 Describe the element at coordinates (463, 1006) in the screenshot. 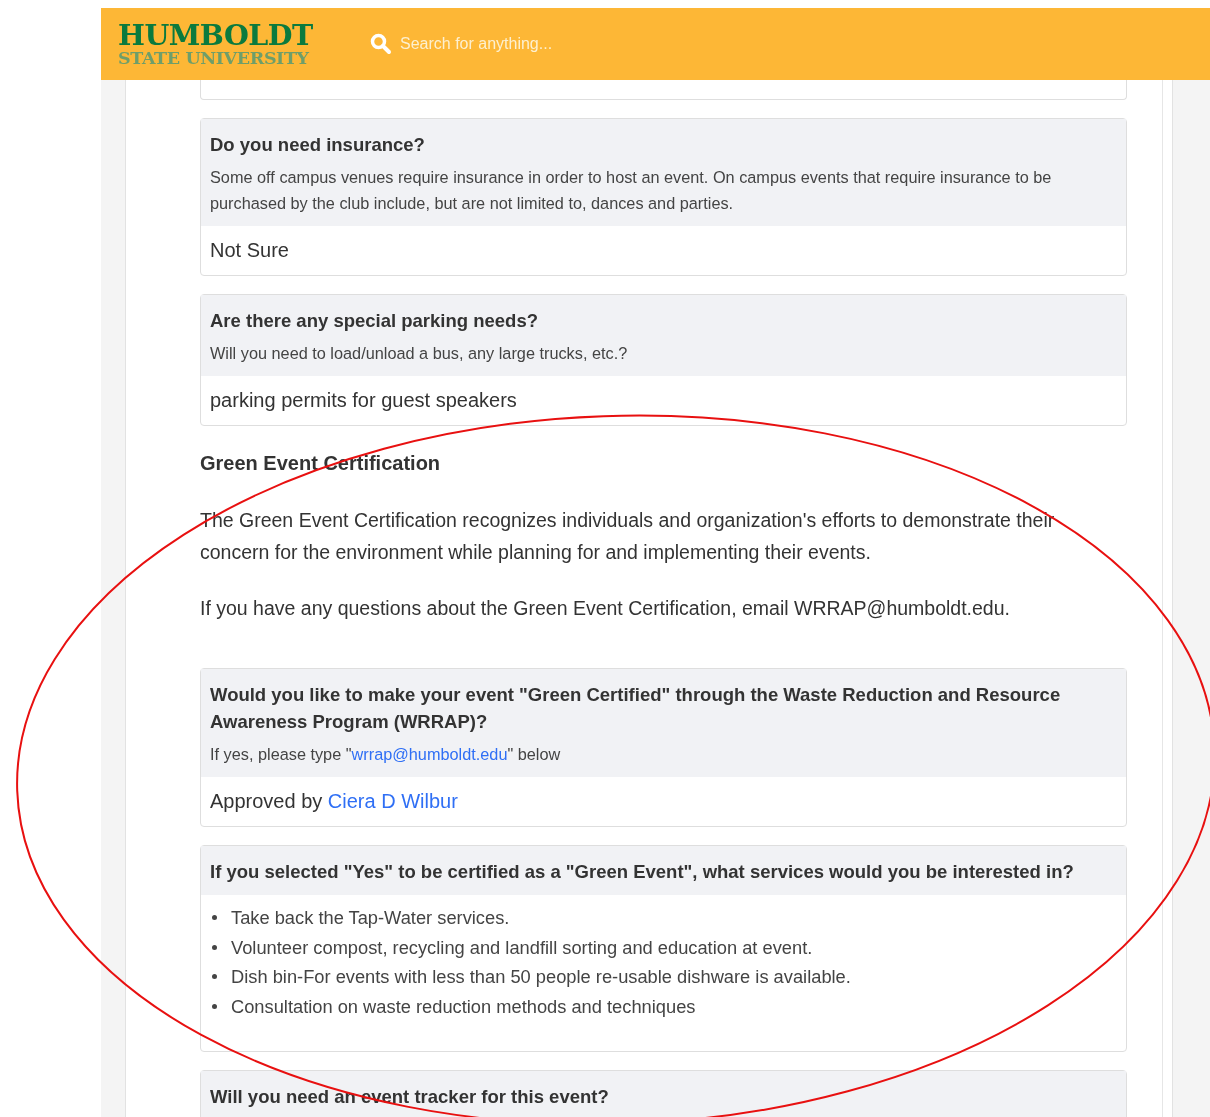

I see `list-item-text: Consultation on waste reduction methods and techniques` at that location.